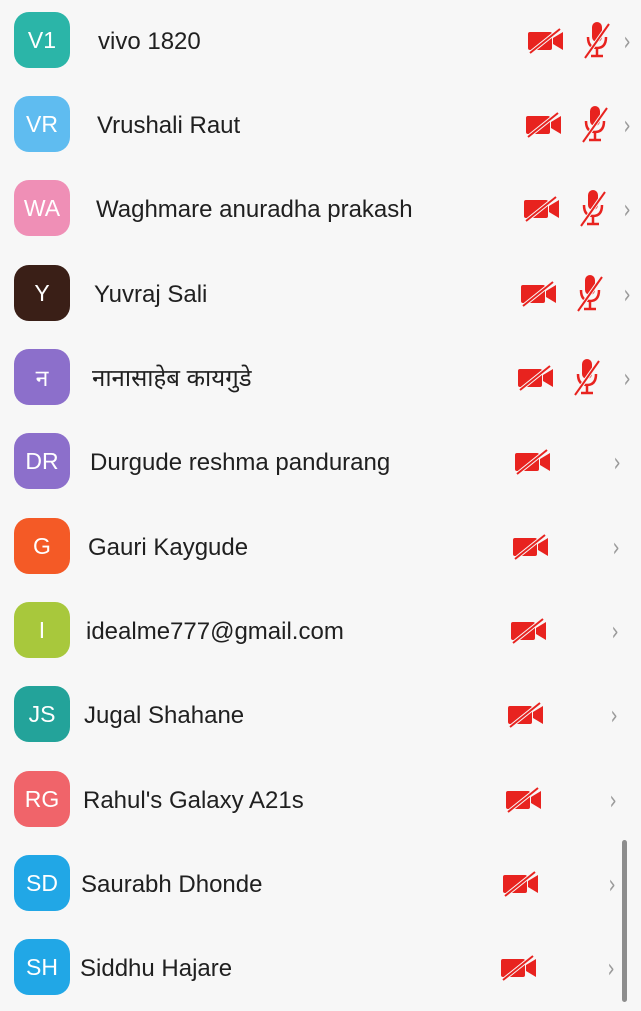 The image size is (641, 1011). Describe the element at coordinates (172, 378) in the screenshot. I see `participant-name: नानासाहेब कायगुडे` at that location.